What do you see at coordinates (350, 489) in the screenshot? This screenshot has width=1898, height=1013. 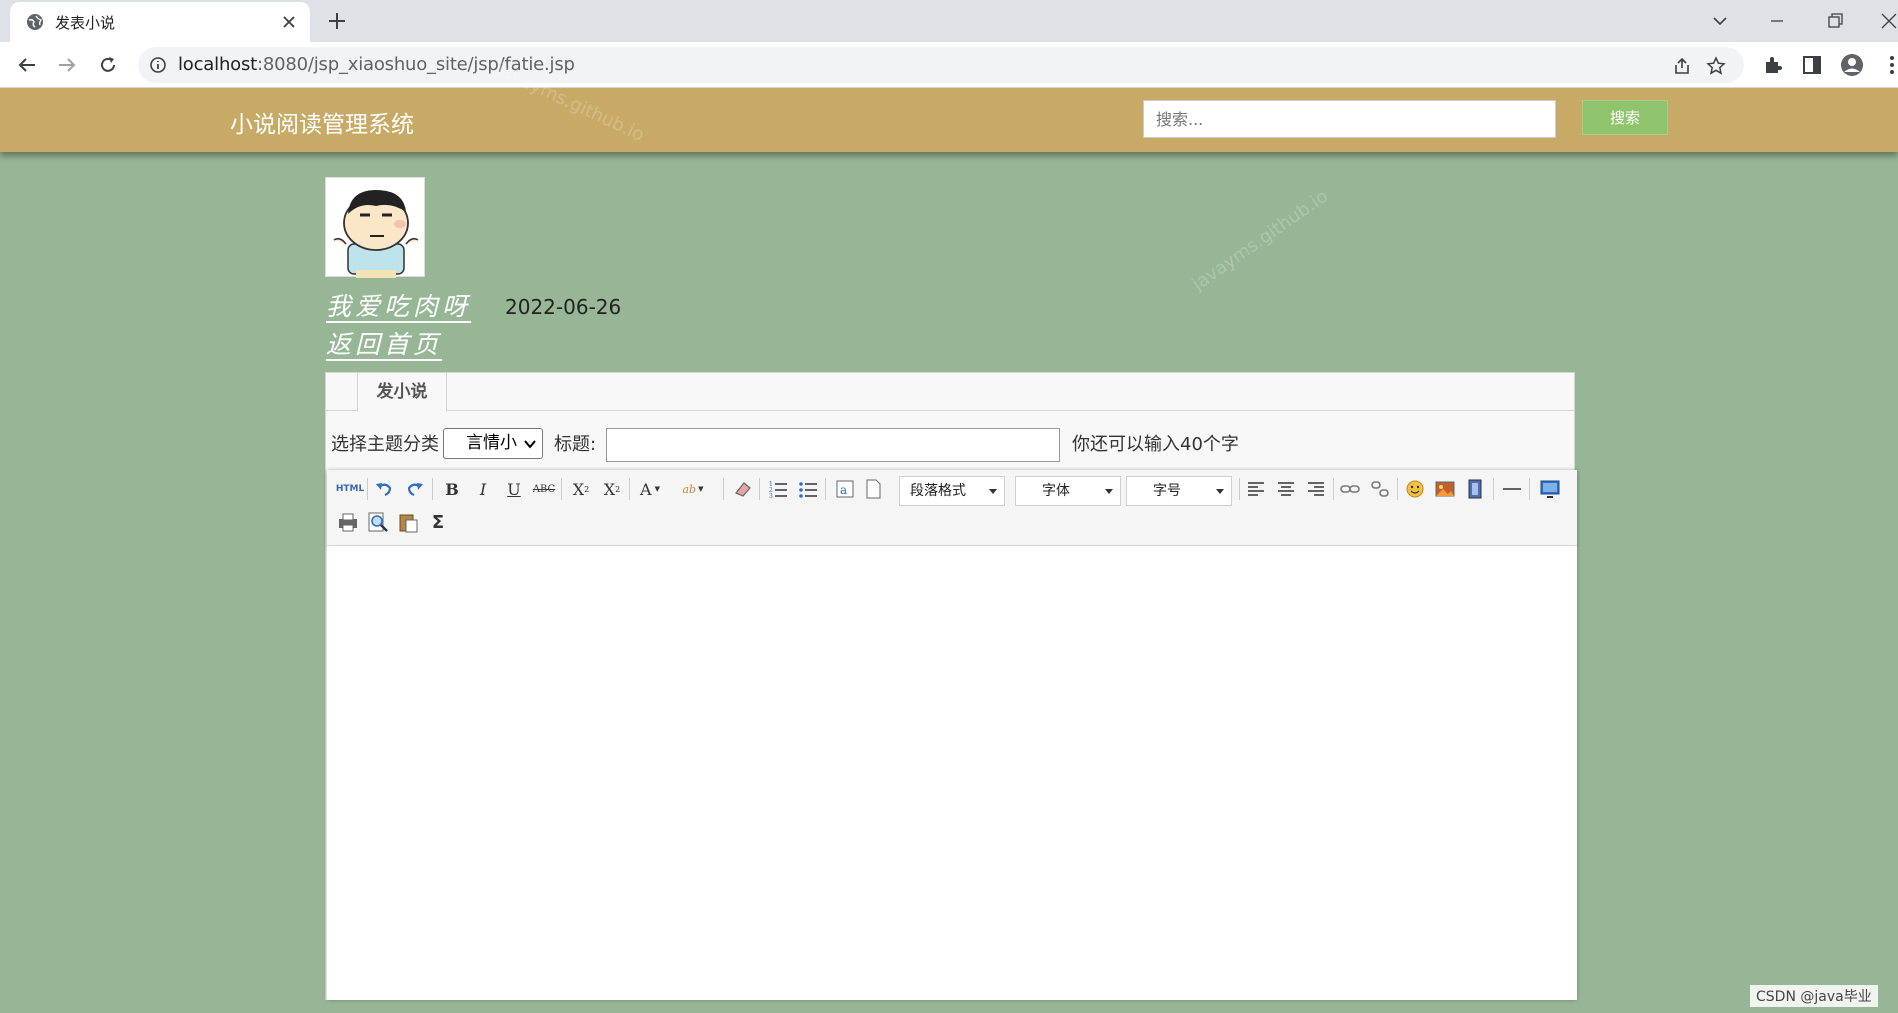 I see `html-source-button: HTML` at bounding box center [350, 489].